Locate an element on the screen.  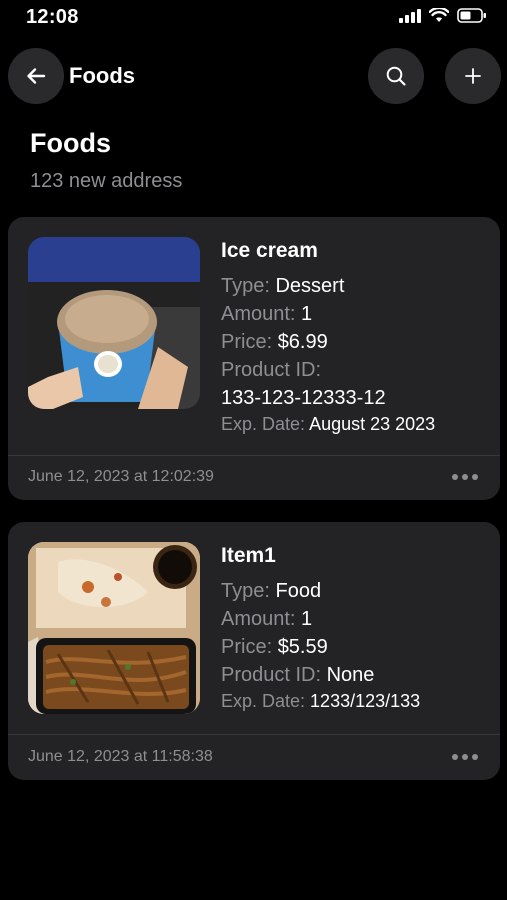
item-timestamp: June 12, 2023 at 11:58:38 is located at coordinates (120, 756).